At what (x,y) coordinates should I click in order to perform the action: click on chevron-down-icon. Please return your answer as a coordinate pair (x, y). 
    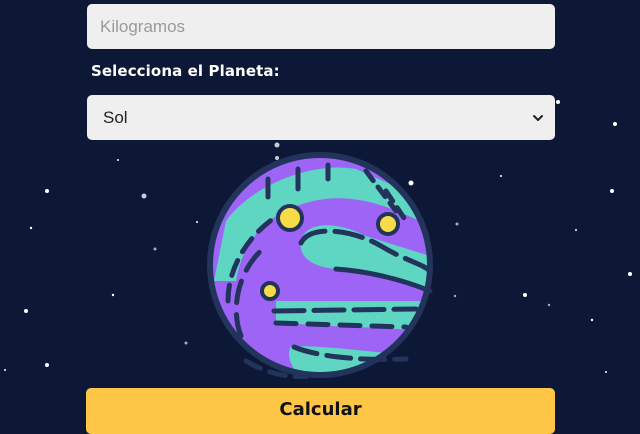
    Looking at the image, I should click on (538, 117).